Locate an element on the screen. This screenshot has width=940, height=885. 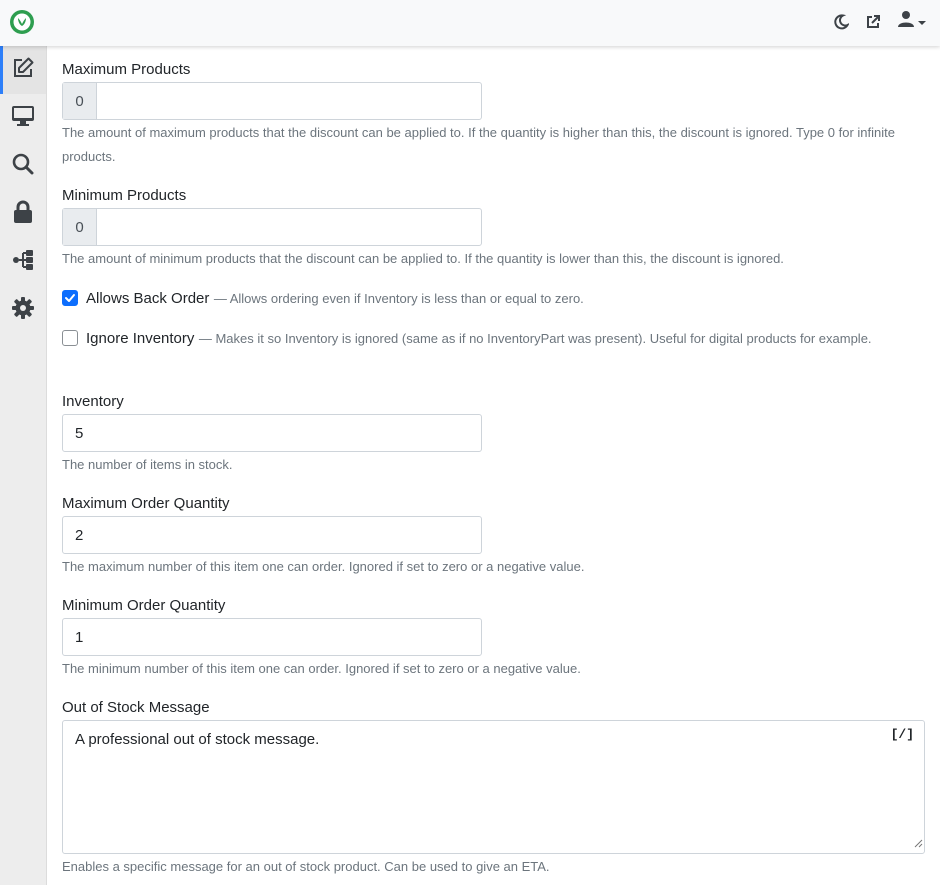
min-products-input is located at coordinates (289, 227).